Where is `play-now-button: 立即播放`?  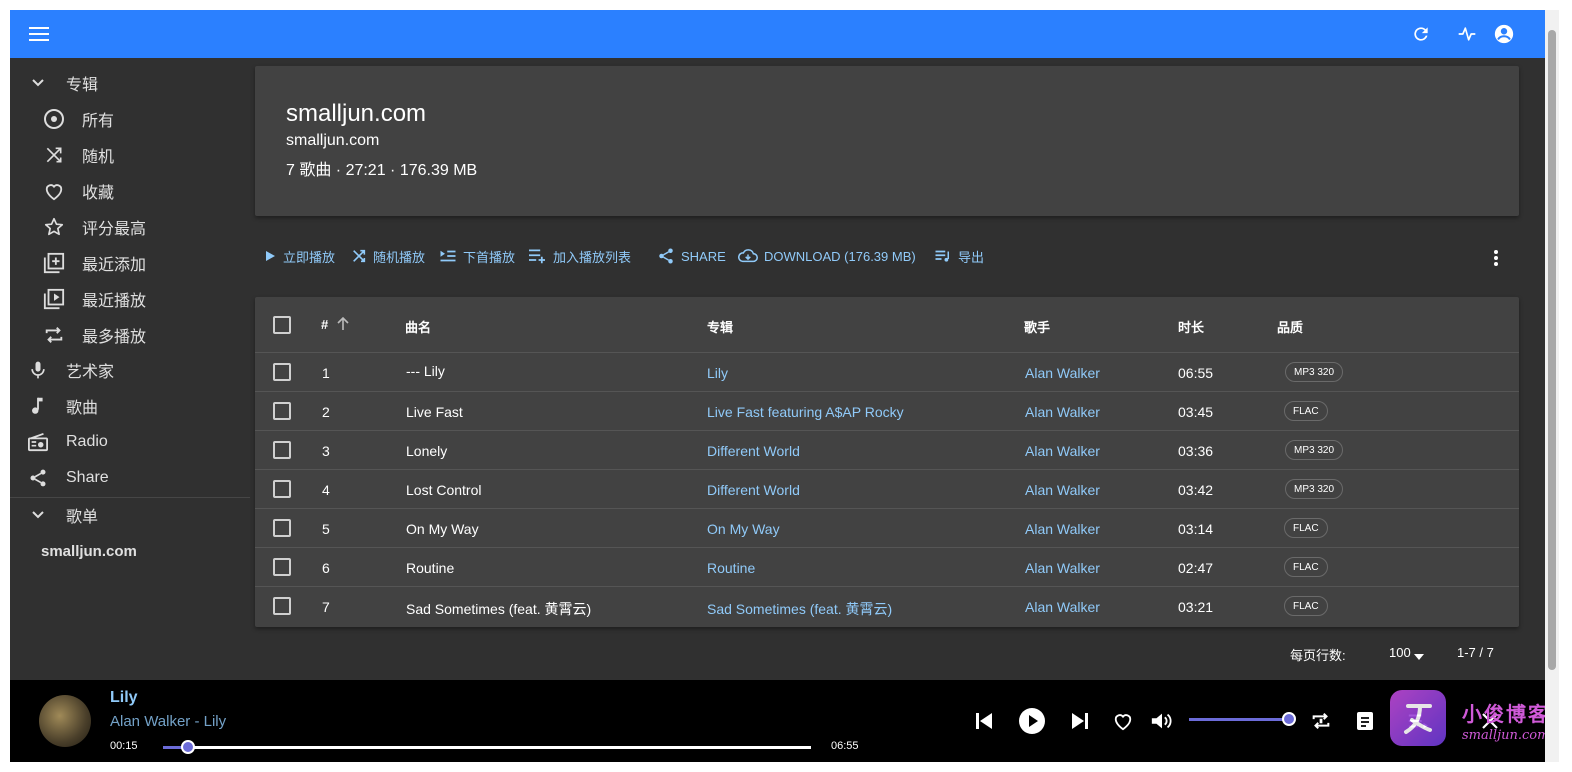
play-now-button: 立即播放 is located at coordinates (299, 256).